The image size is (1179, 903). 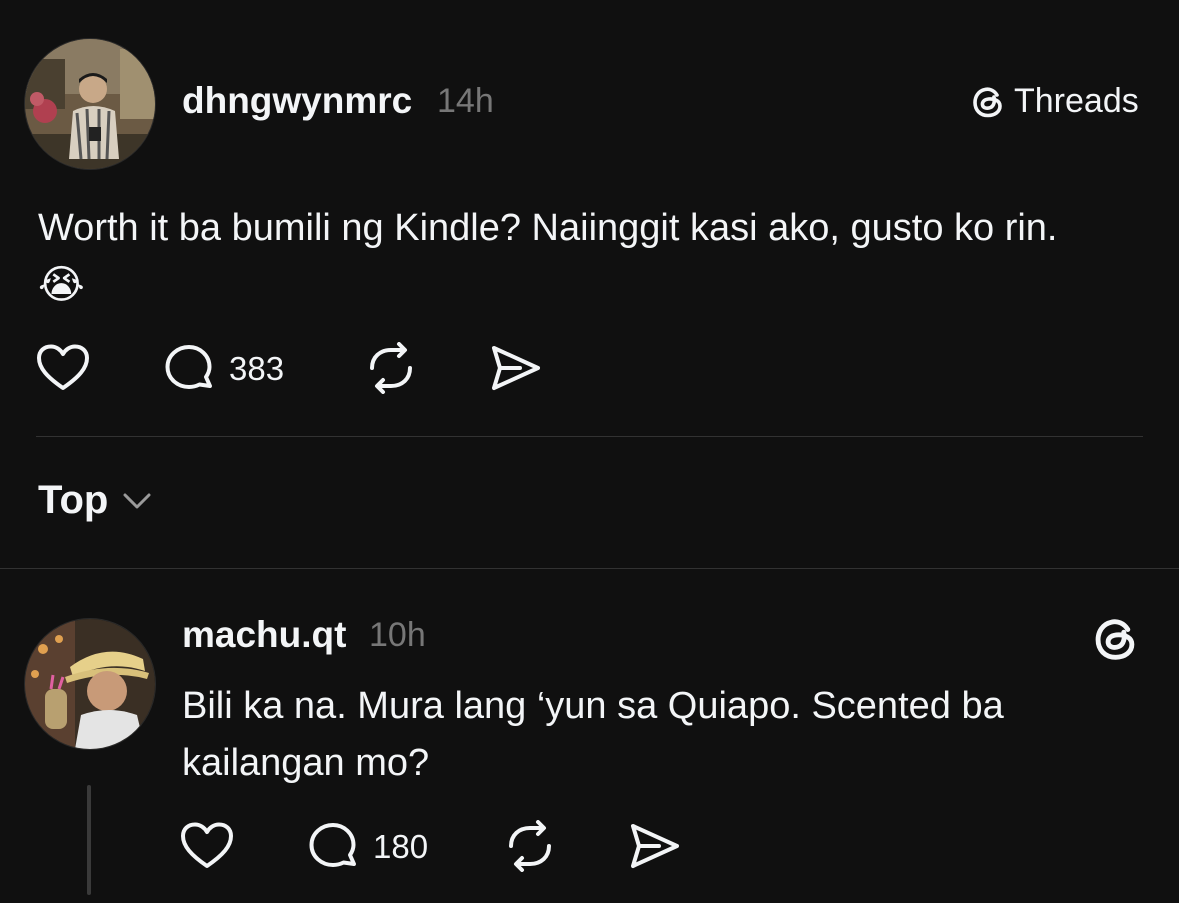 What do you see at coordinates (223, 369) in the screenshot?
I see `reply-button: 383` at bounding box center [223, 369].